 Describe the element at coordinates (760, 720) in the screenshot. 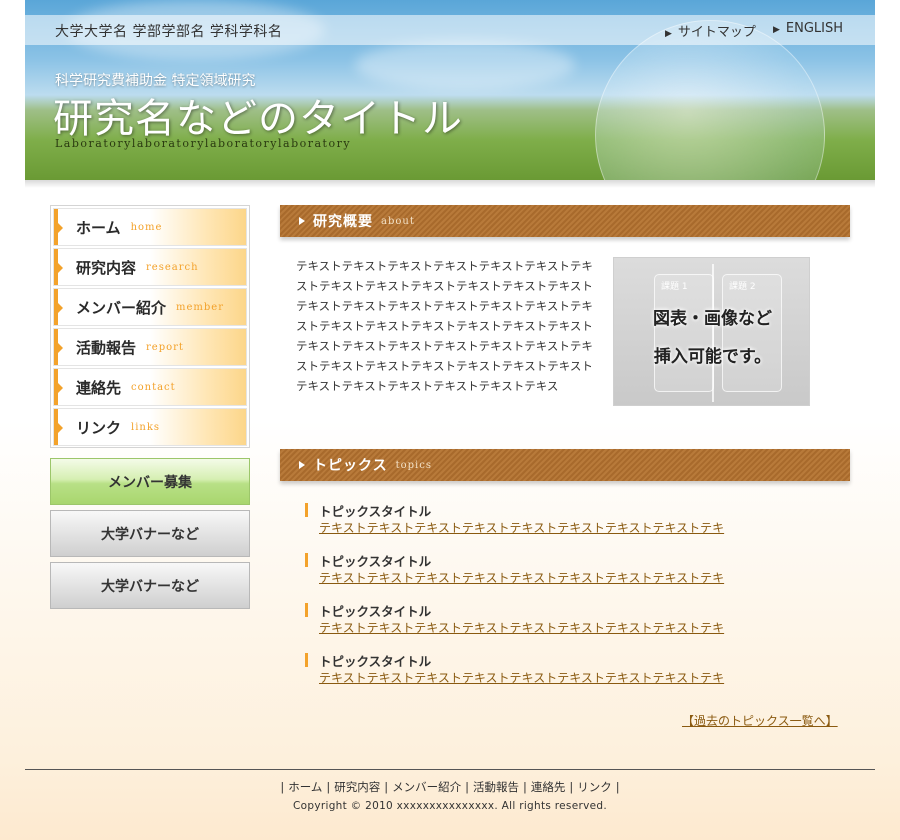

I see `past-topics-link: 【過去のトピックス一覧へ】` at that location.